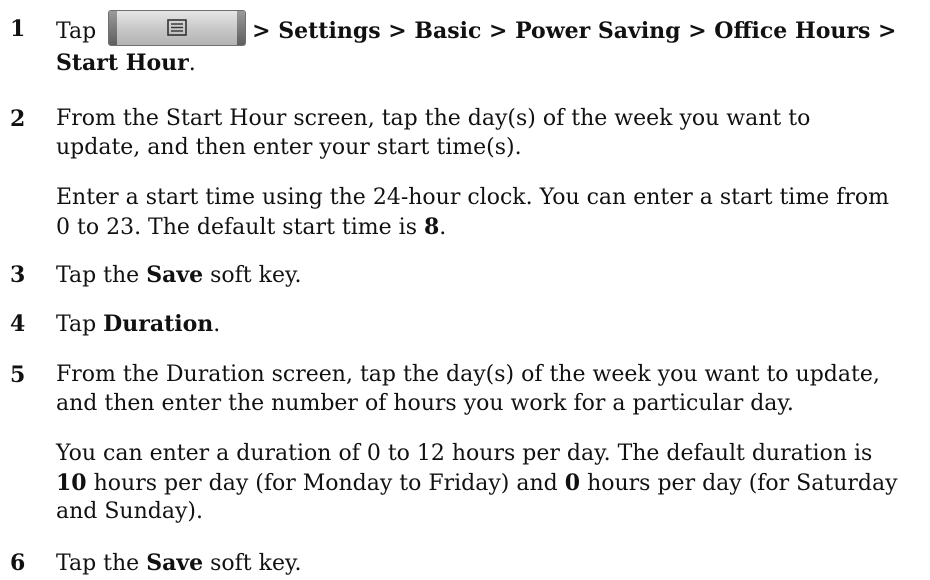 This screenshot has width=930, height=580. I want to click on default-weekend-duration: 0, so click(572, 483).